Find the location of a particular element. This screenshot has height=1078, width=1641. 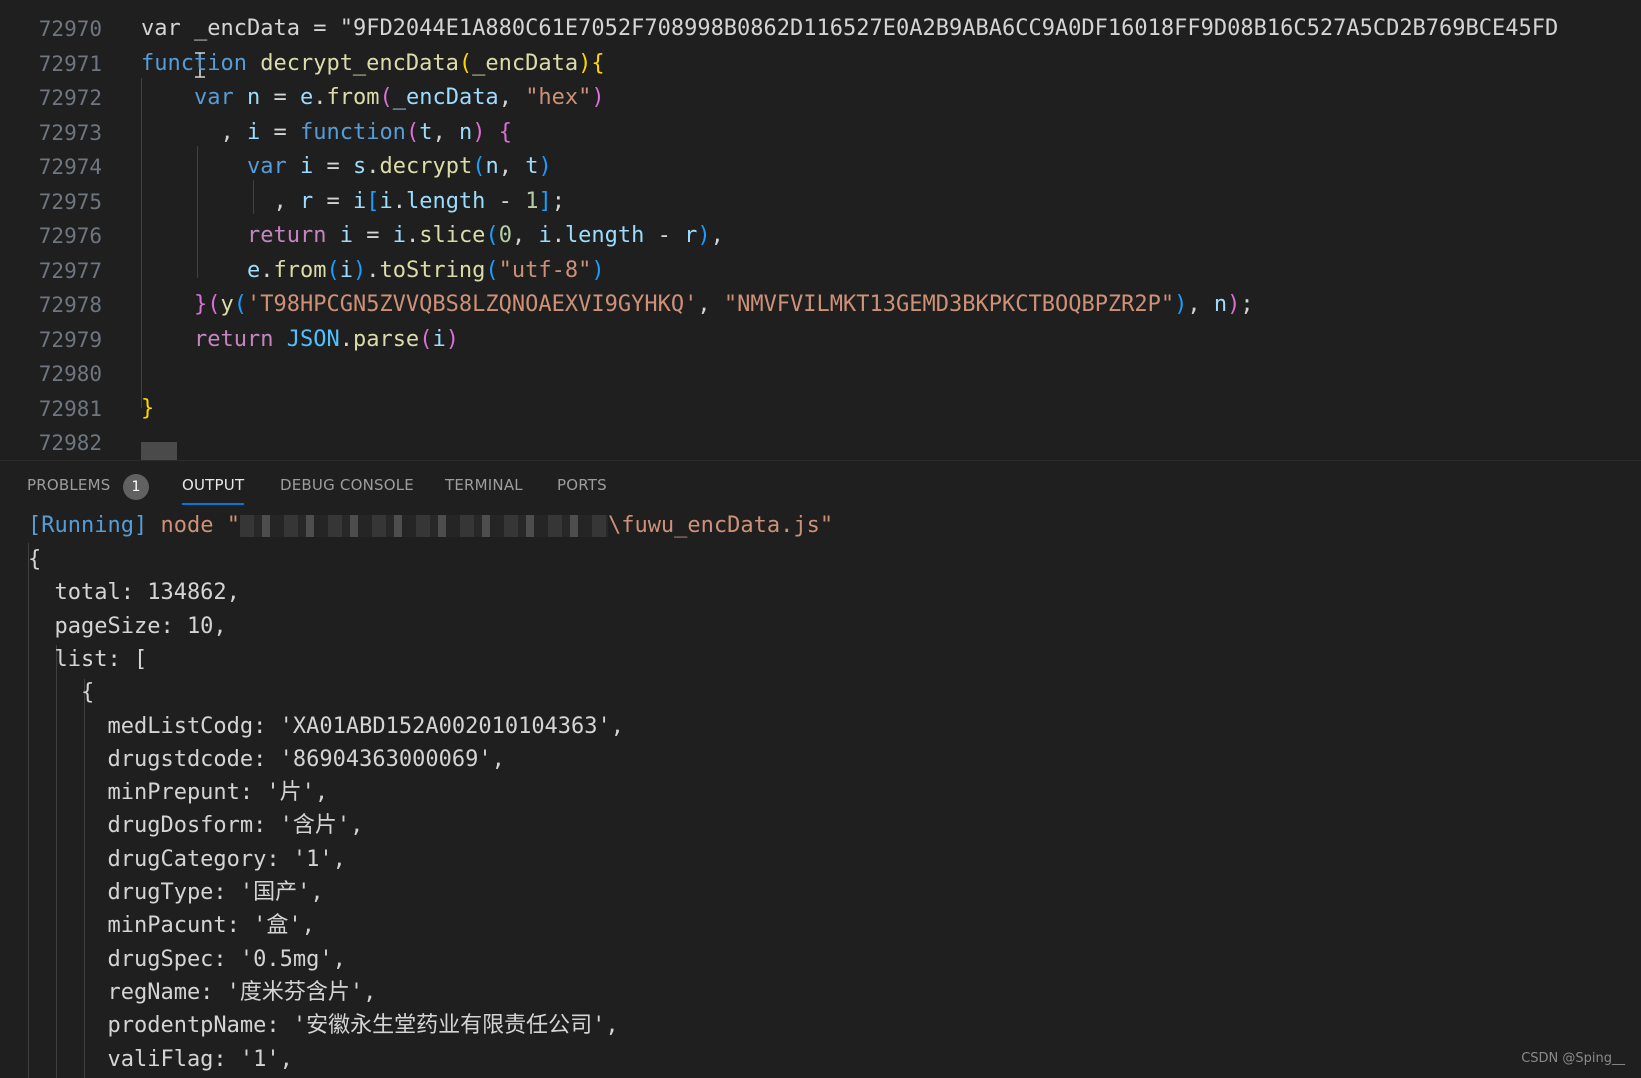

tab-debug-console: DEBUG CONSOLE is located at coordinates (347, 485).